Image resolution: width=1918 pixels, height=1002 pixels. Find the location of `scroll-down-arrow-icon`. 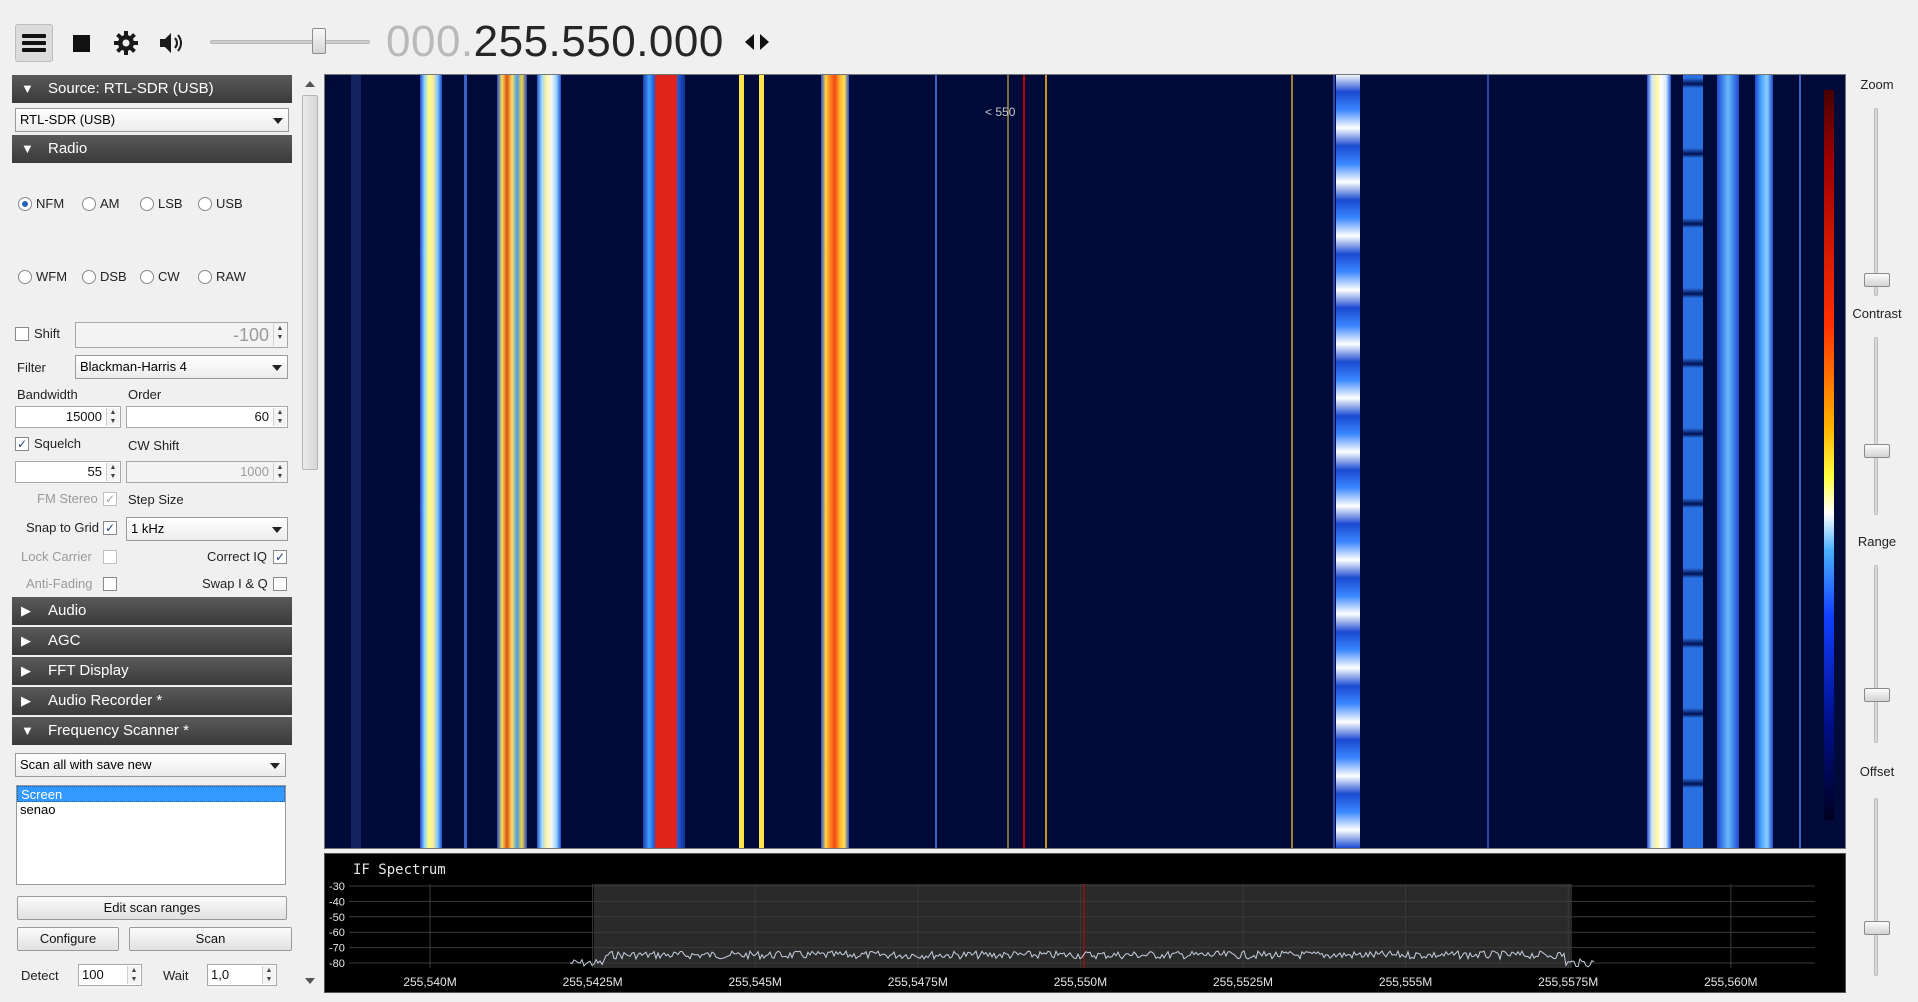

scroll-down-arrow-icon is located at coordinates (310, 981).